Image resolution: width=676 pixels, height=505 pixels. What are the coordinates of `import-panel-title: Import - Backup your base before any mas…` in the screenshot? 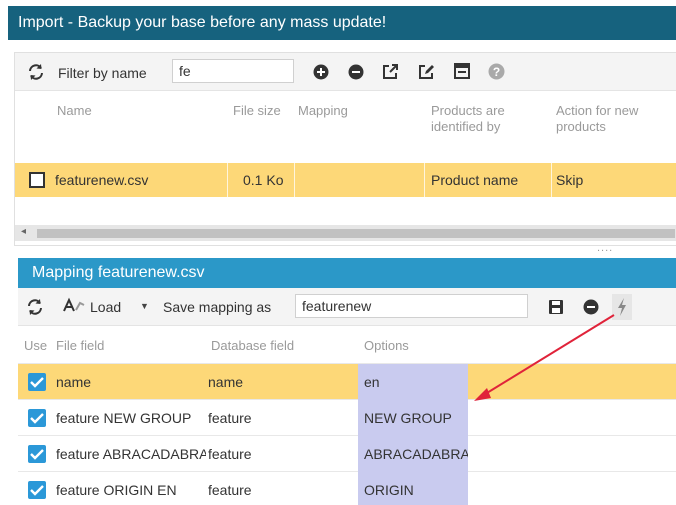 It's located at (342, 23).